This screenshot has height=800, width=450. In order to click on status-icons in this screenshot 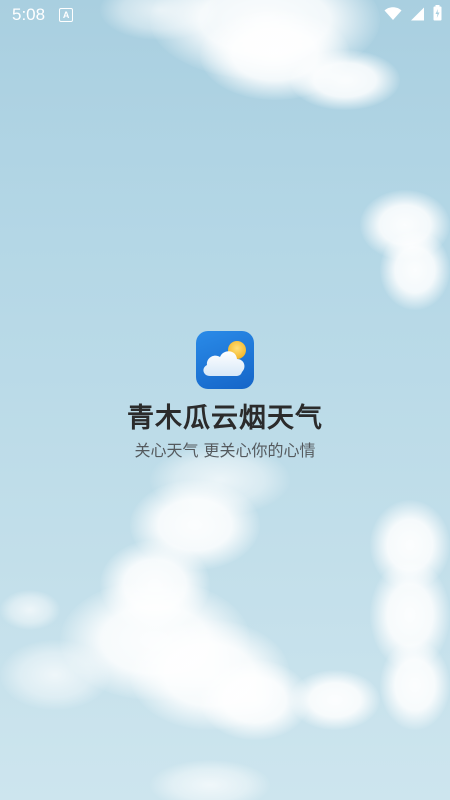, I will do `click(413, 15)`.